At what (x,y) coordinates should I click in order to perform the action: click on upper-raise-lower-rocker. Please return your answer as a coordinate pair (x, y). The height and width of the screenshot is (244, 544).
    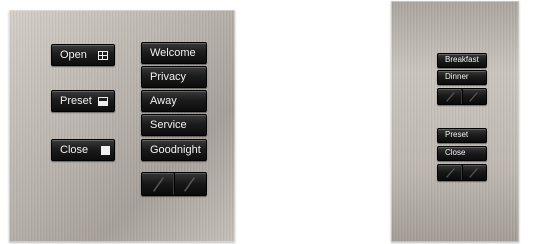
    Looking at the image, I should click on (462, 96).